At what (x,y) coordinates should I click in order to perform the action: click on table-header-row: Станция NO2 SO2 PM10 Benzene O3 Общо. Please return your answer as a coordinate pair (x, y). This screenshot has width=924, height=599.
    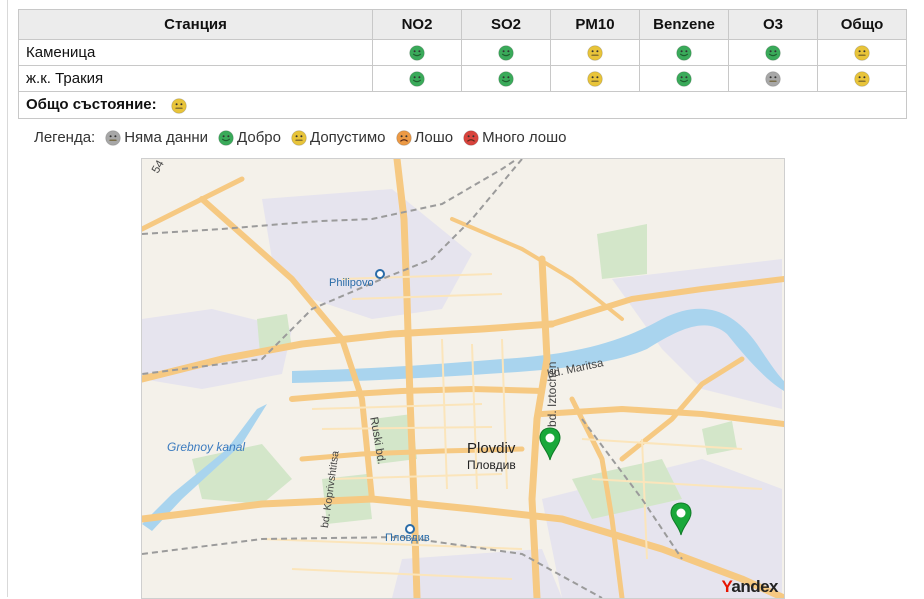
    Looking at the image, I should click on (462, 24).